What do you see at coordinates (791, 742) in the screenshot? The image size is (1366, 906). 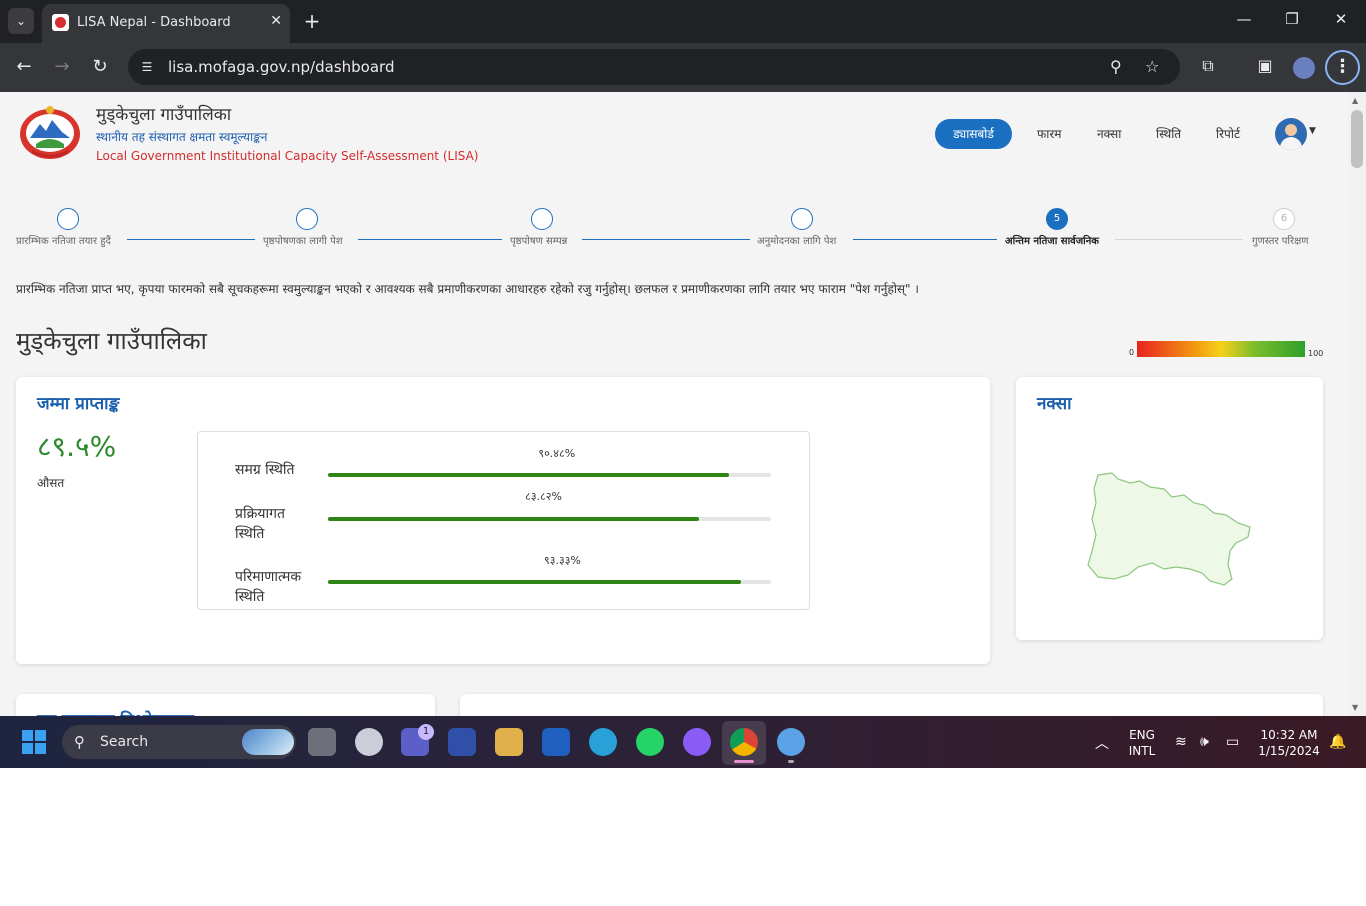 I see `paint-app-icon` at bounding box center [791, 742].